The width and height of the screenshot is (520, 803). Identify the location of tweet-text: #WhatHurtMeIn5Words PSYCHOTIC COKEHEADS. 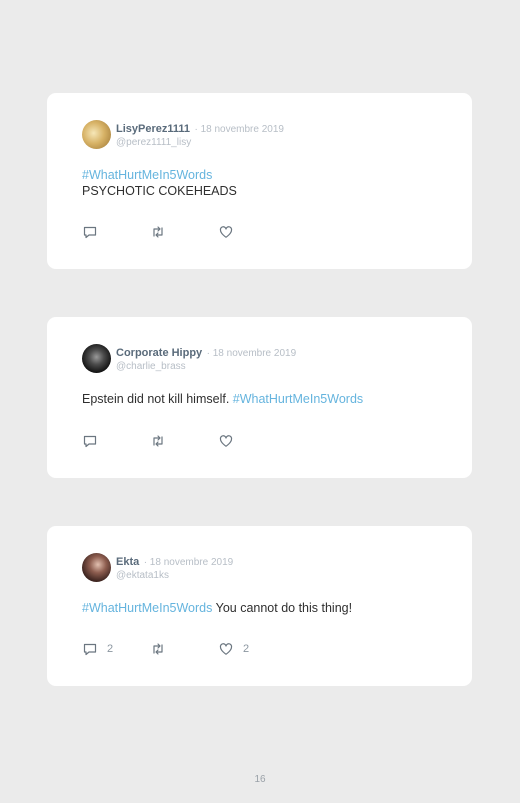
(159, 183).